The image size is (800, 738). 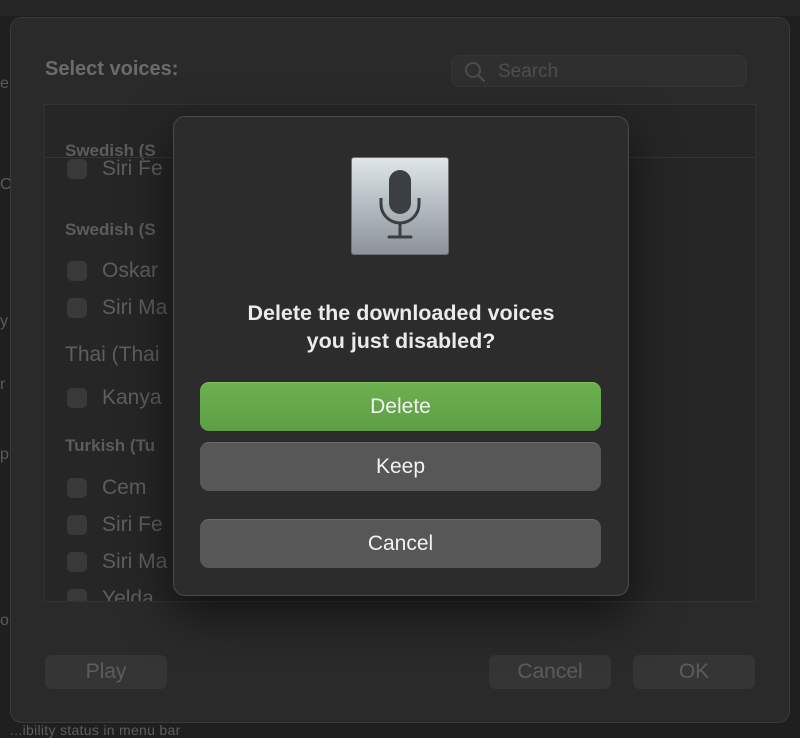 What do you see at coordinates (400, 466) in the screenshot?
I see `keep-button: Keep` at bounding box center [400, 466].